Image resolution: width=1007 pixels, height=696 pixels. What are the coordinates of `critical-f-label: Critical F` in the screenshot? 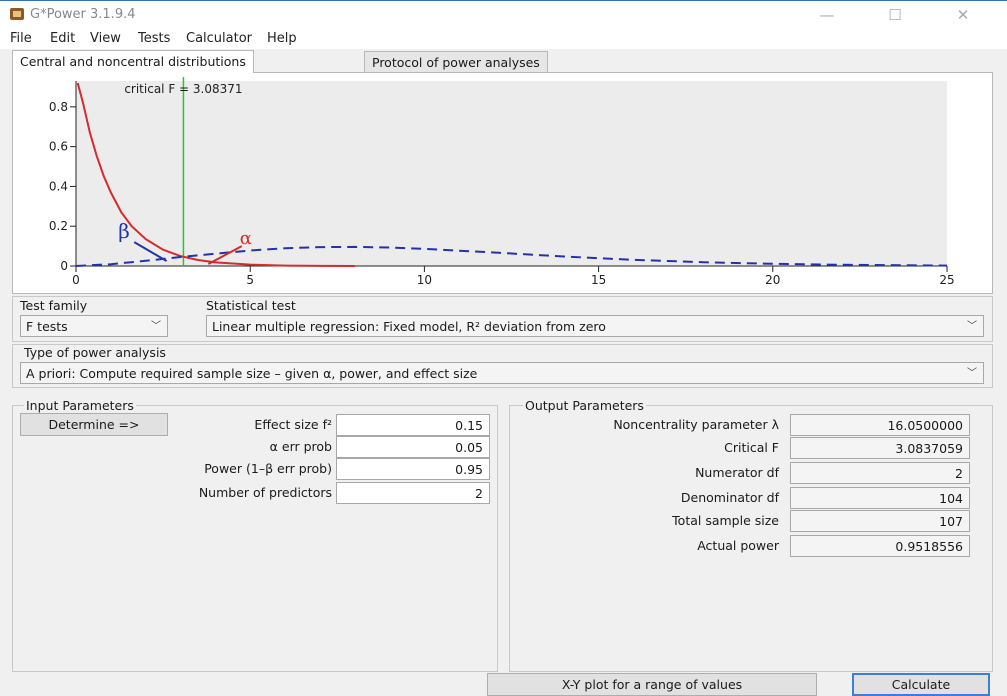 It's located at (751, 447).